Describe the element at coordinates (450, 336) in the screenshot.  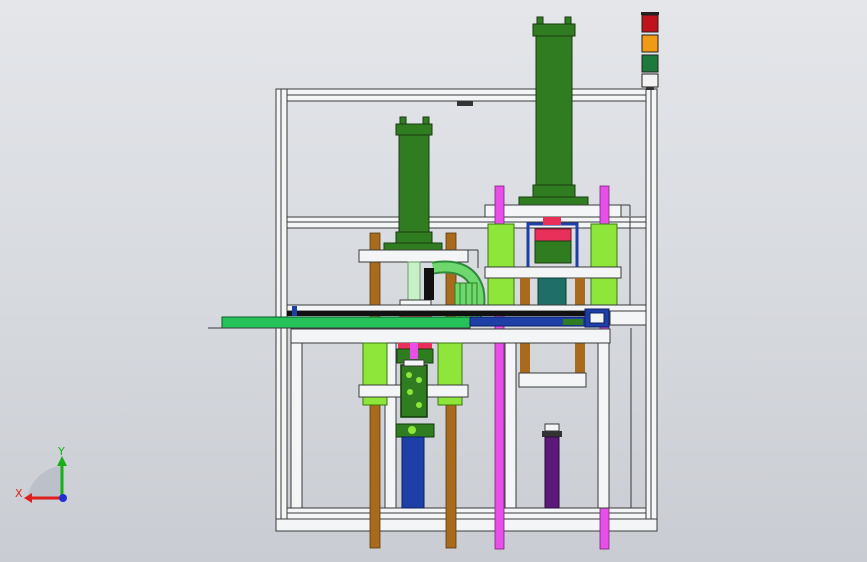
I see `work-table` at that location.